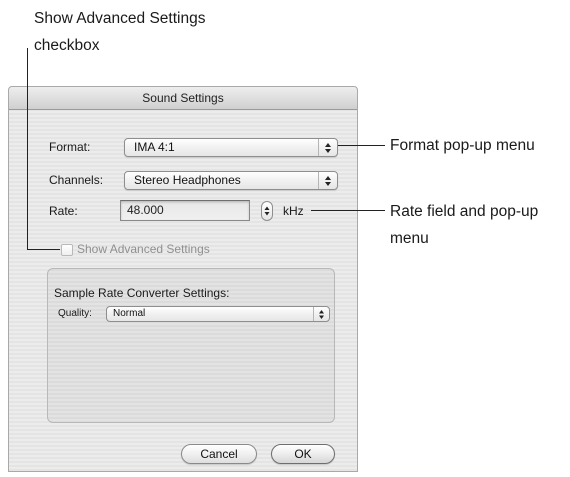 The image size is (570, 477). What do you see at coordinates (63, 211) in the screenshot?
I see `rate-label: Rate:` at bounding box center [63, 211].